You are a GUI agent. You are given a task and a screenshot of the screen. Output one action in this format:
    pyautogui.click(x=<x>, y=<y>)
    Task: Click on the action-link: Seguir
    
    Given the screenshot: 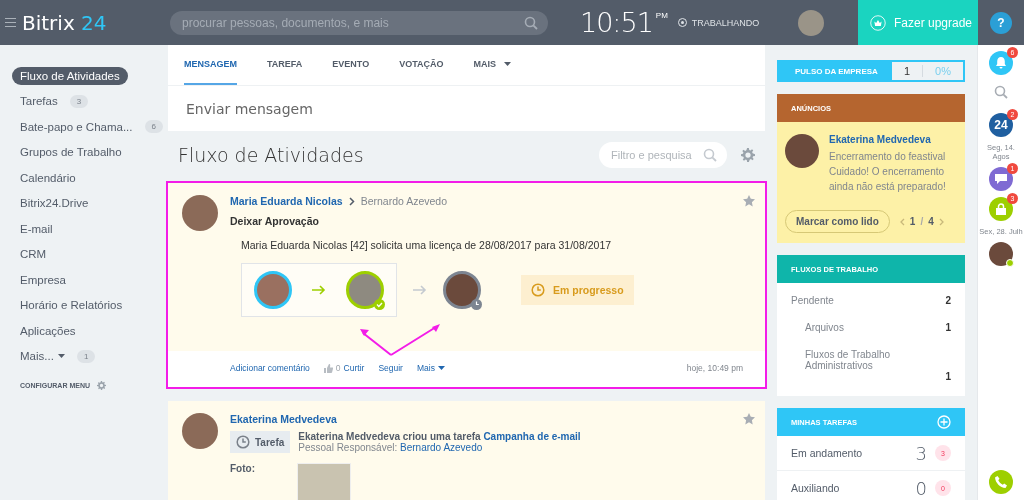 What is the action you would take?
    pyautogui.click(x=390, y=368)
    